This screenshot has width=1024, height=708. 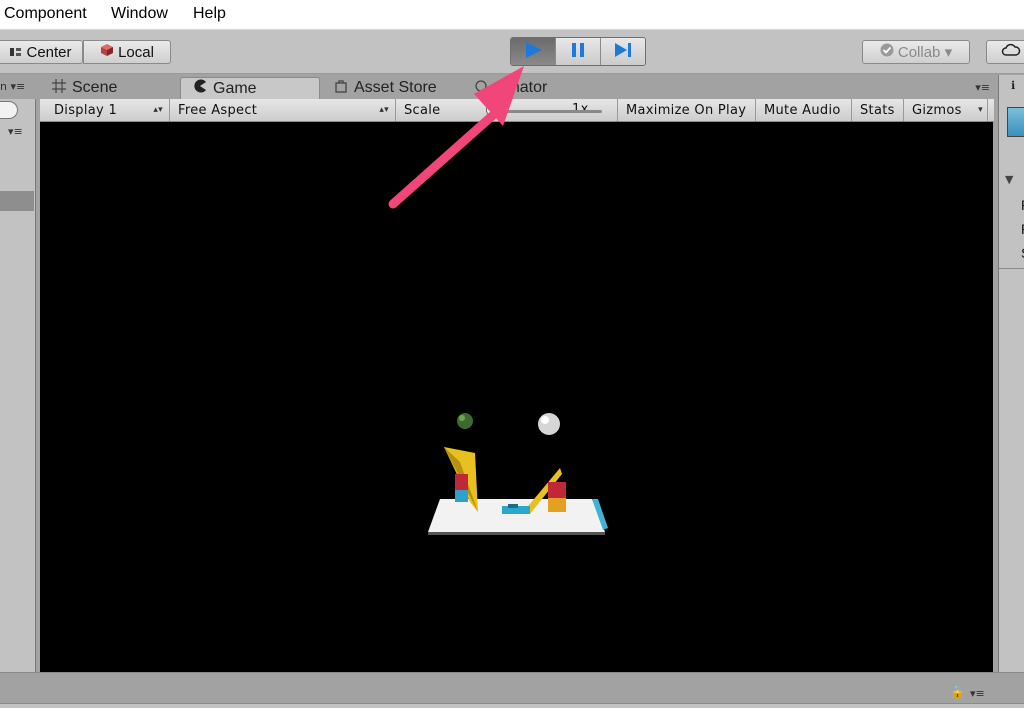 I want to click on stats-label: Stats, so click(x=877, y=110).